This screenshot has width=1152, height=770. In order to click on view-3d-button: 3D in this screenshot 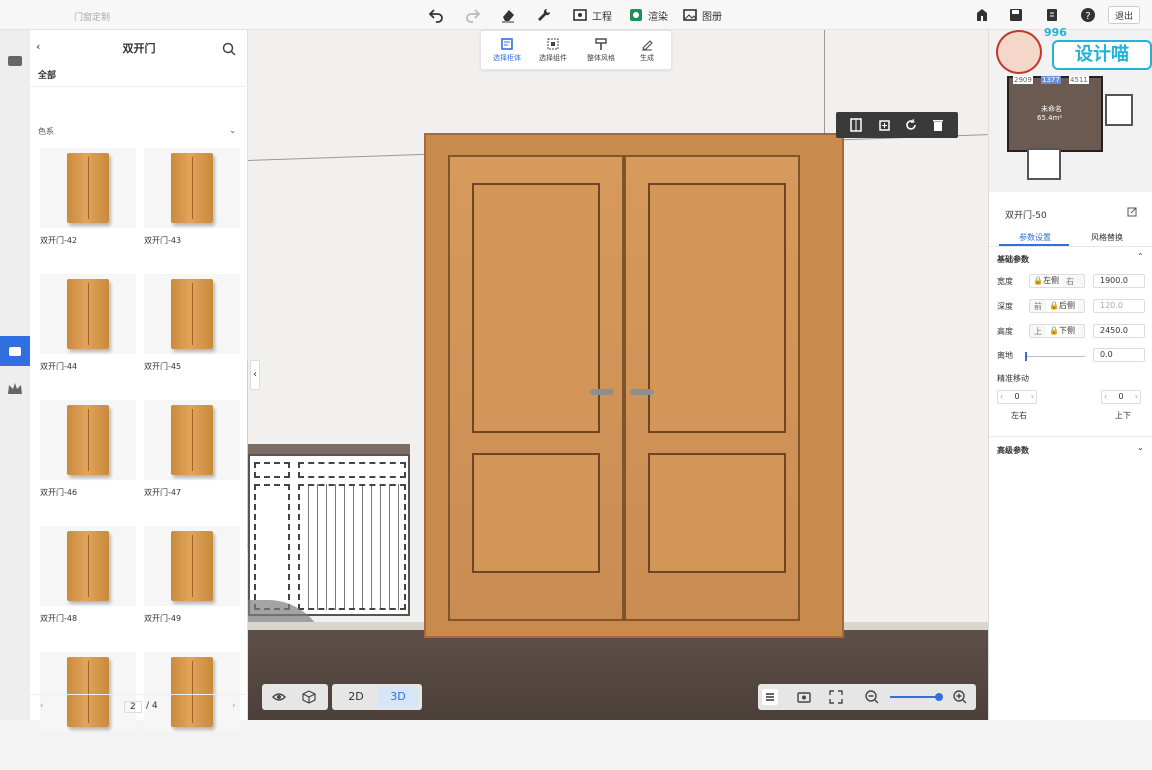, I will do `click(398, 697)`.